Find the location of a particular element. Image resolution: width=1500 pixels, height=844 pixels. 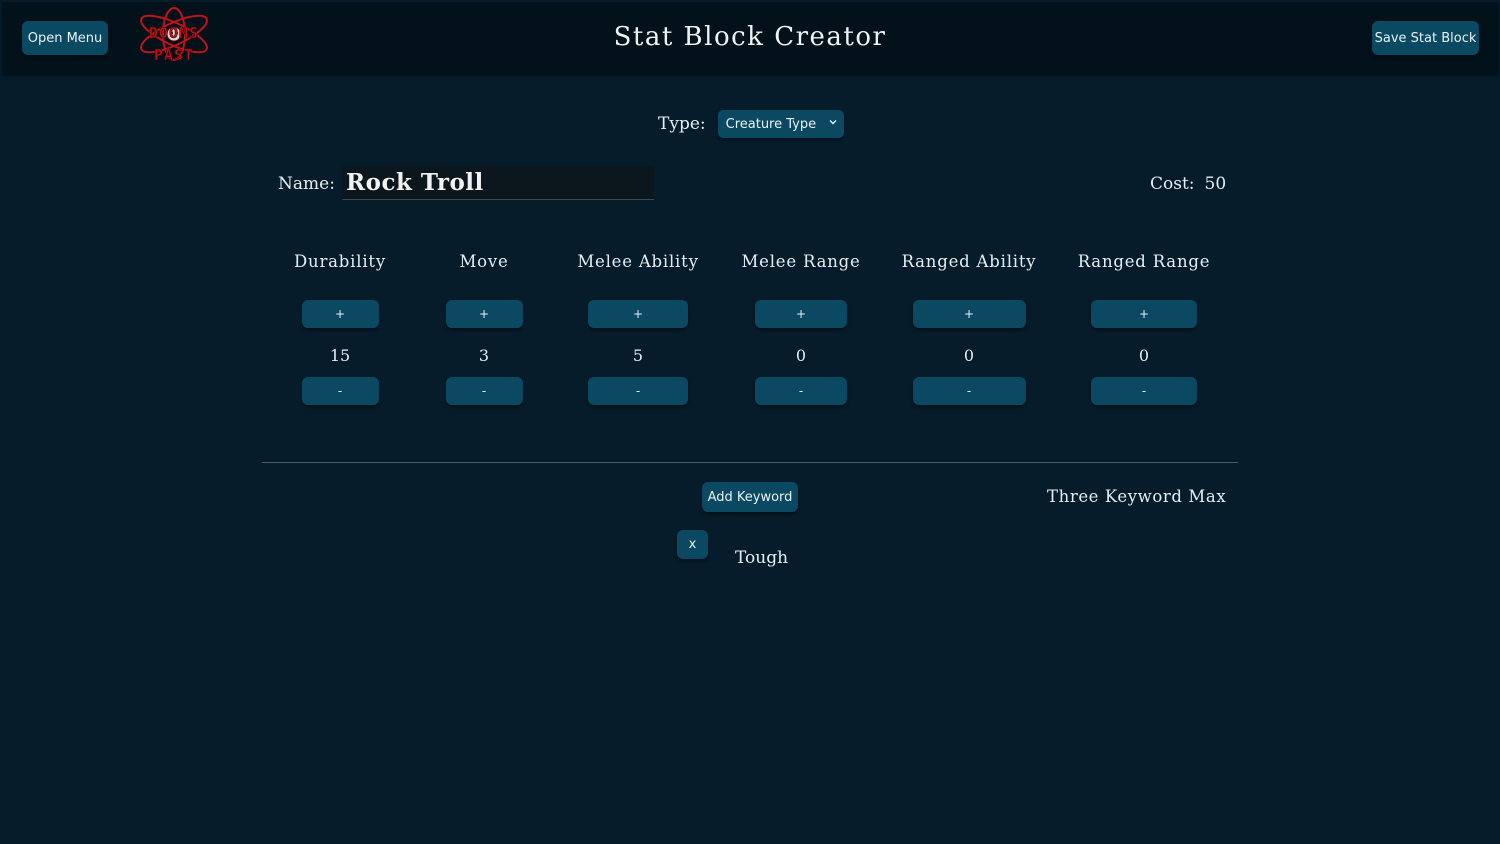

stat-ranged-range: Ranged Range + 0 - is located at coordinates (1144, 328).